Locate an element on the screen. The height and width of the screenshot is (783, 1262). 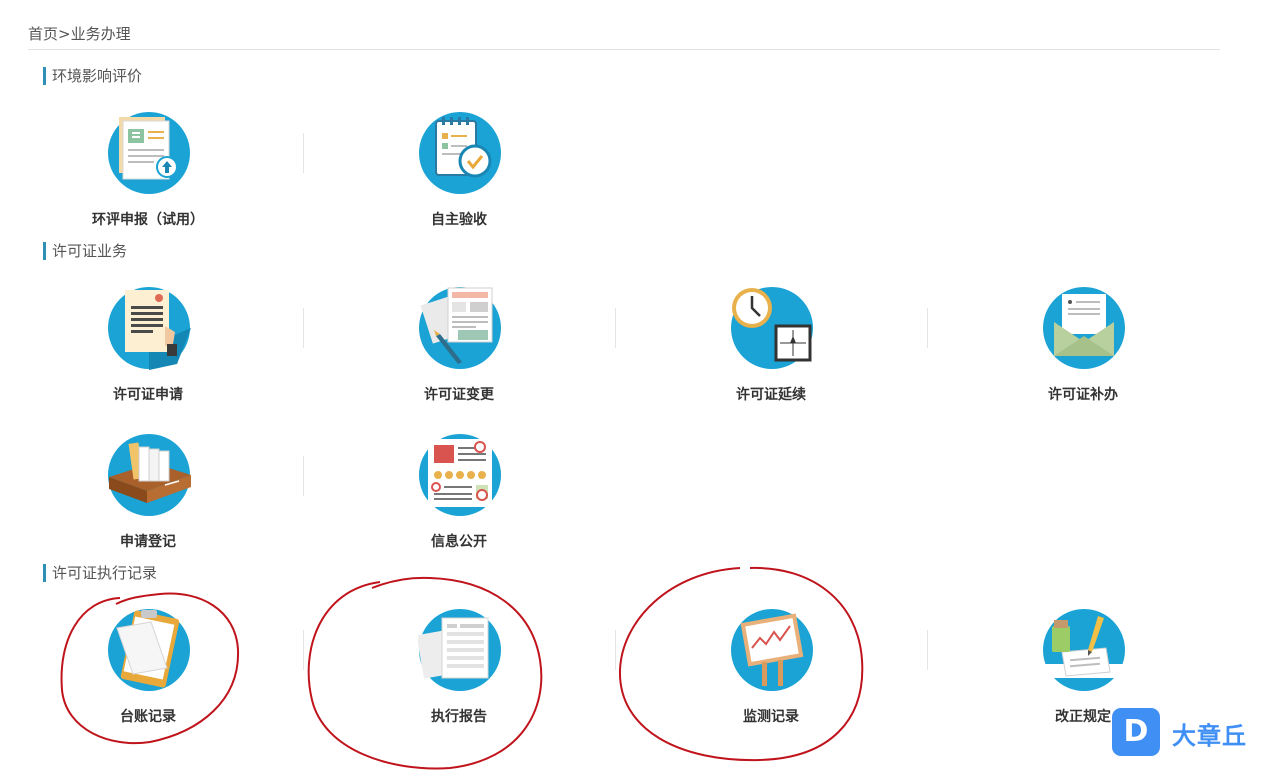
tile-application-registration: 申请登记 is located at coordinates (148, 503).